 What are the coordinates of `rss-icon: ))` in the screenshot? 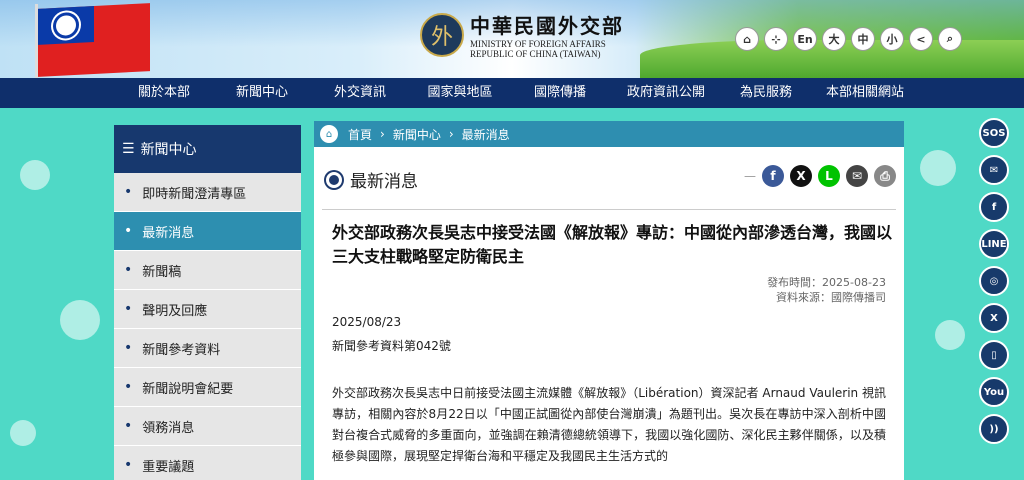 It's located at (994, 429).